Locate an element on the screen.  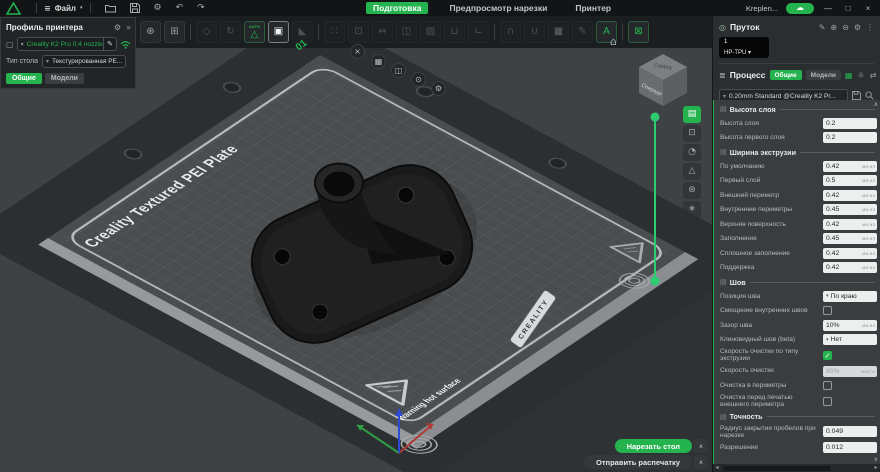
setting-row: Скорость очистки по типу экструзии ✓ is located at coordinates (798, 355).